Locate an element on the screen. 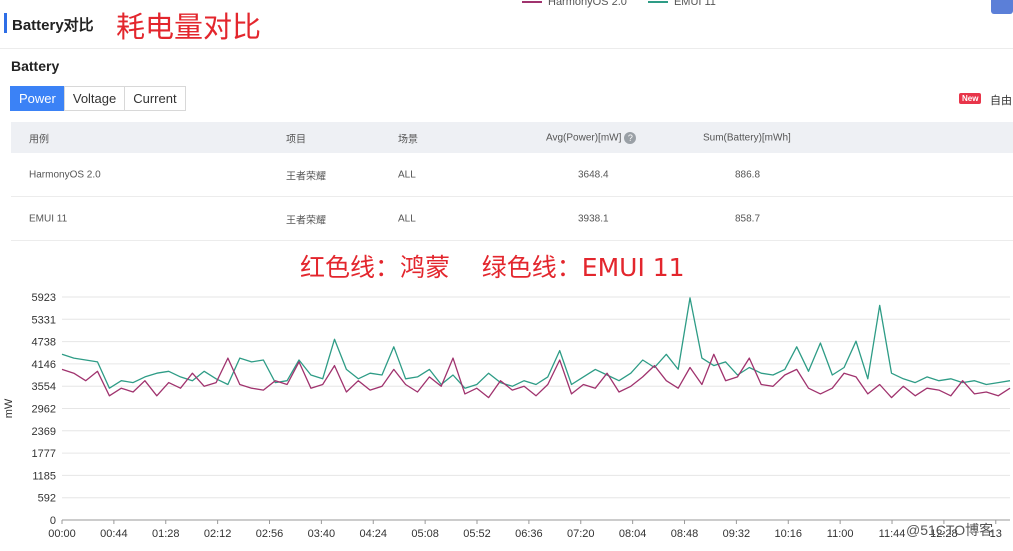  new-badge: New is located at coordinates (970, 98).